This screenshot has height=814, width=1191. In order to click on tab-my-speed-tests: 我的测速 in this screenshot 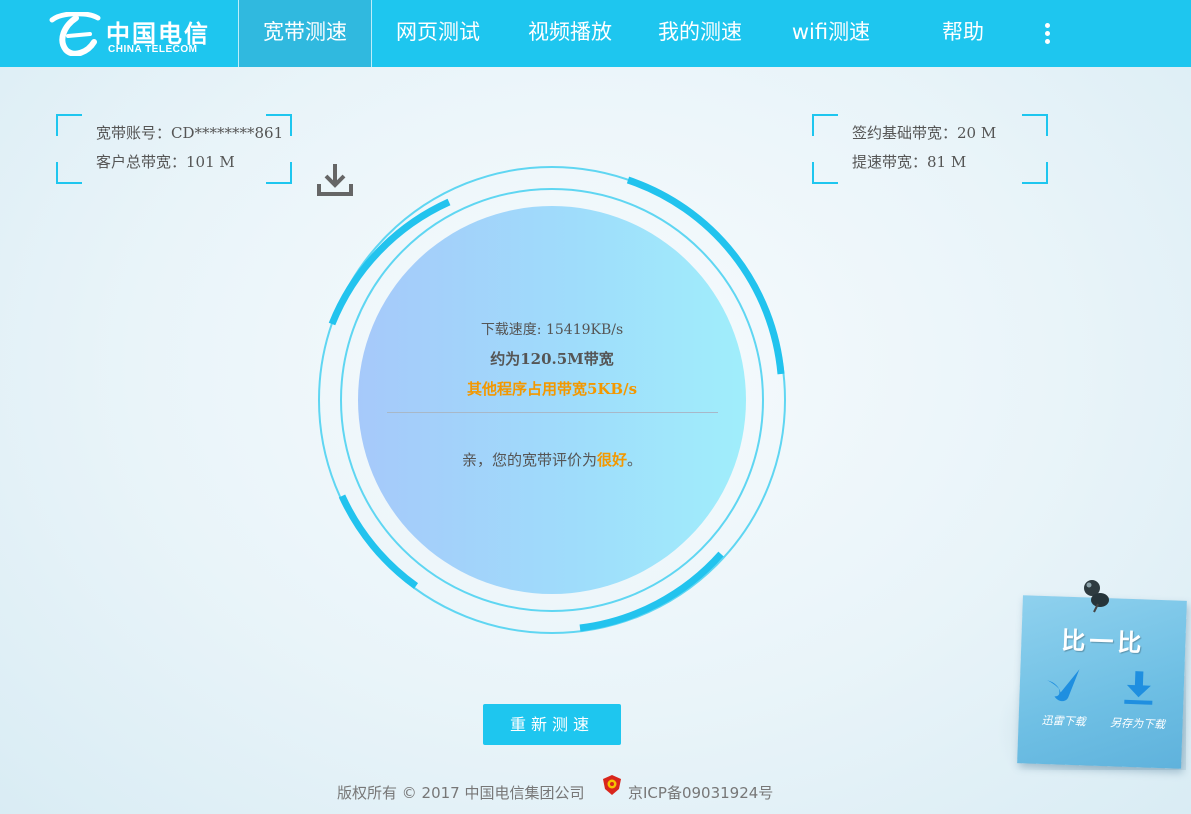, I will do `click(700, 33)`.